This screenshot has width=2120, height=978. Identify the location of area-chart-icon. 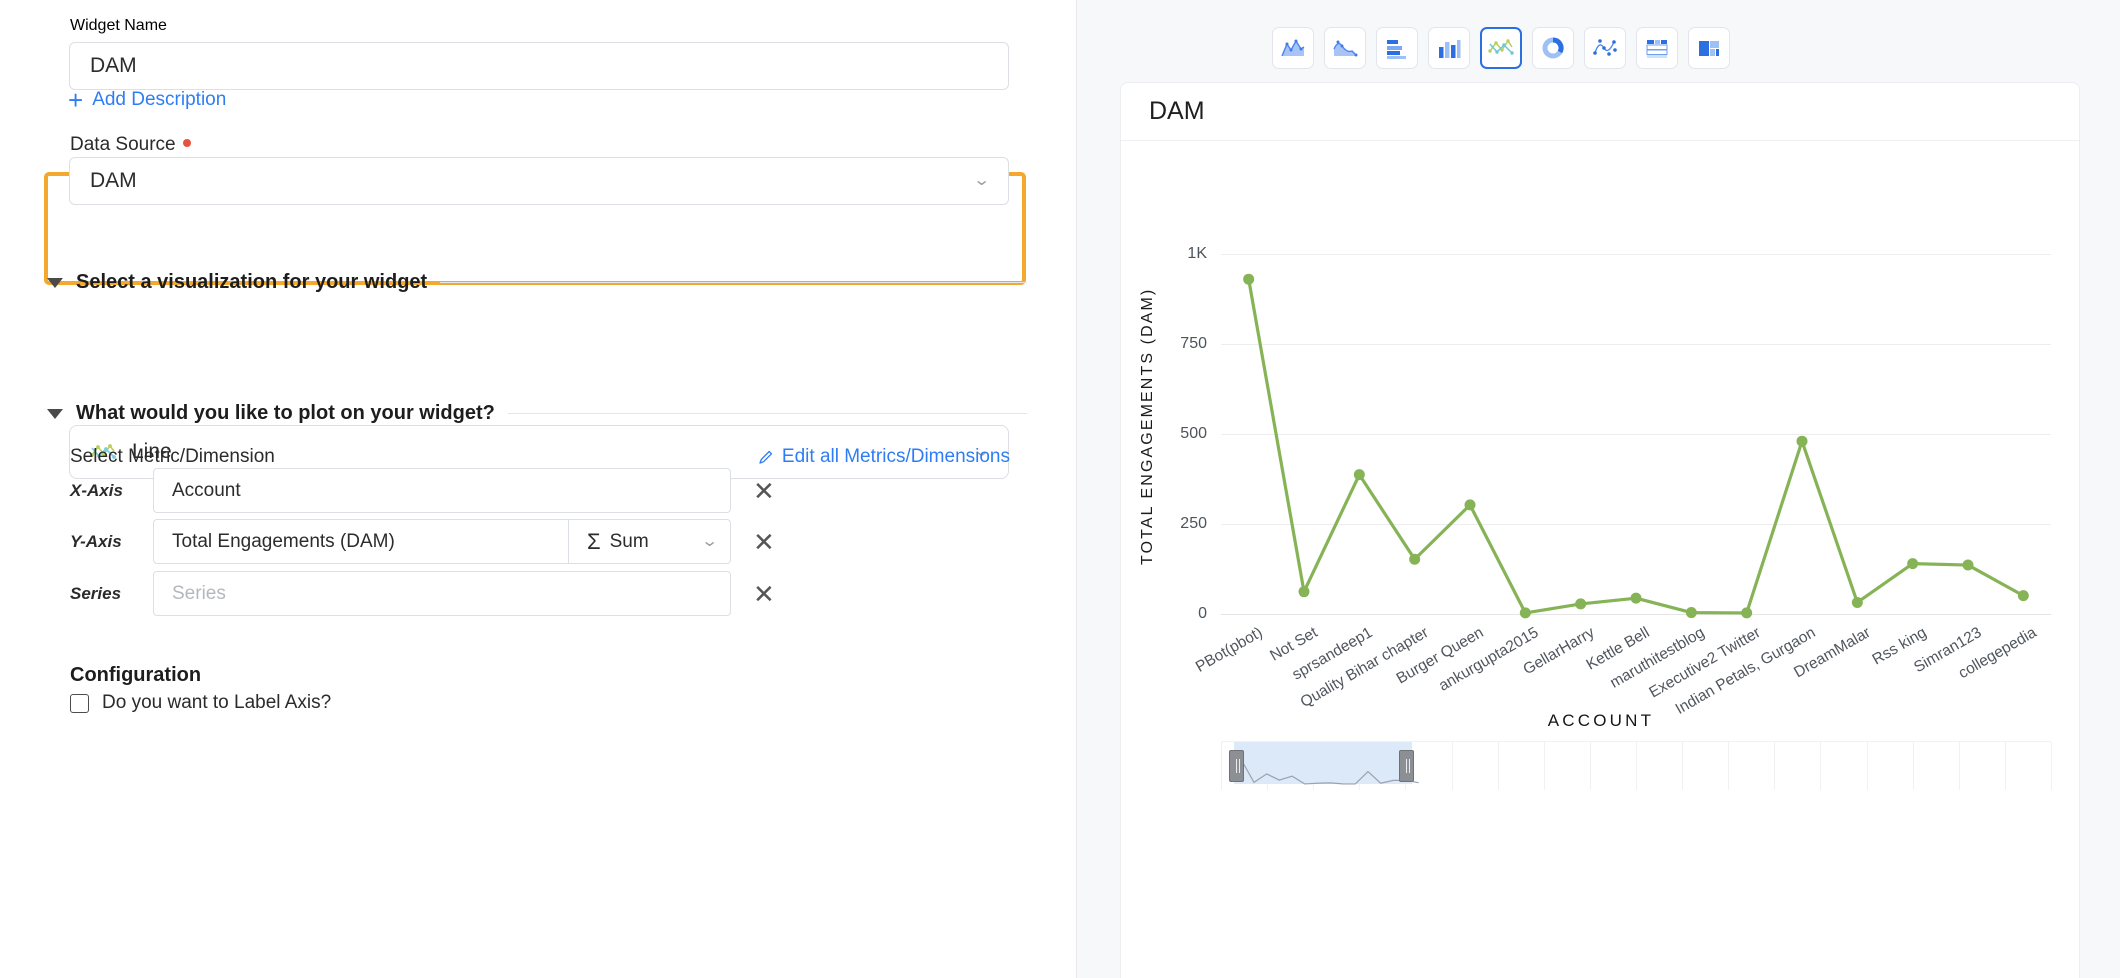
(1345, 48).